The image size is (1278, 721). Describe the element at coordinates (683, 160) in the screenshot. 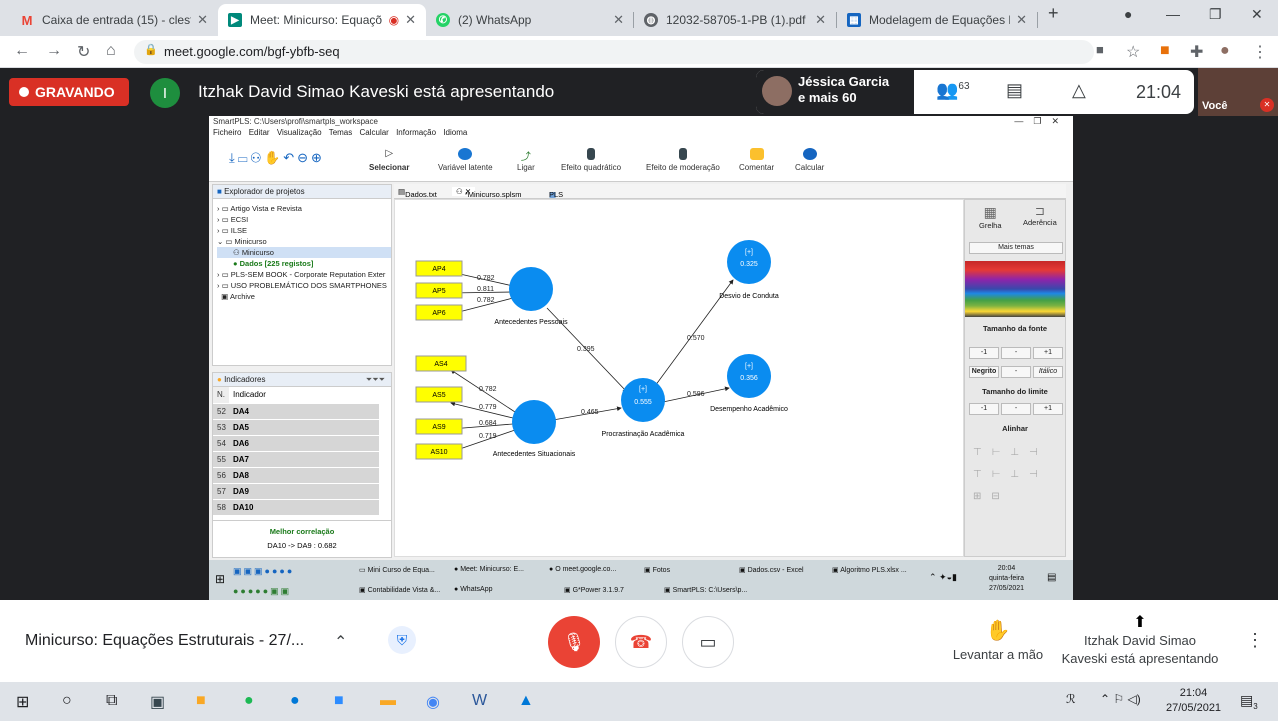

I see `moderation-effect-tool: Efeito de moderação` at that location.